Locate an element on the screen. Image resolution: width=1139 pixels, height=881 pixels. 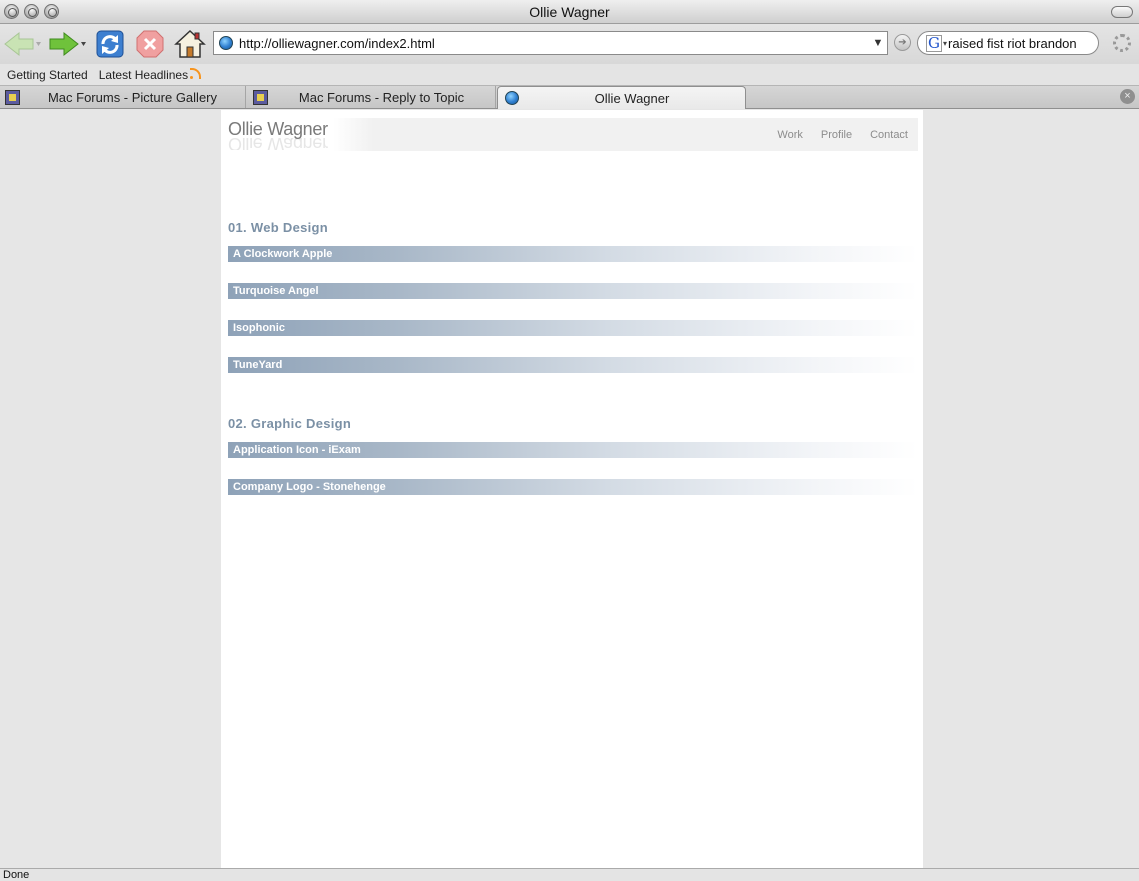
section-title-graphic-design: 02. Graphic Design is located at coordinates (290, 423).